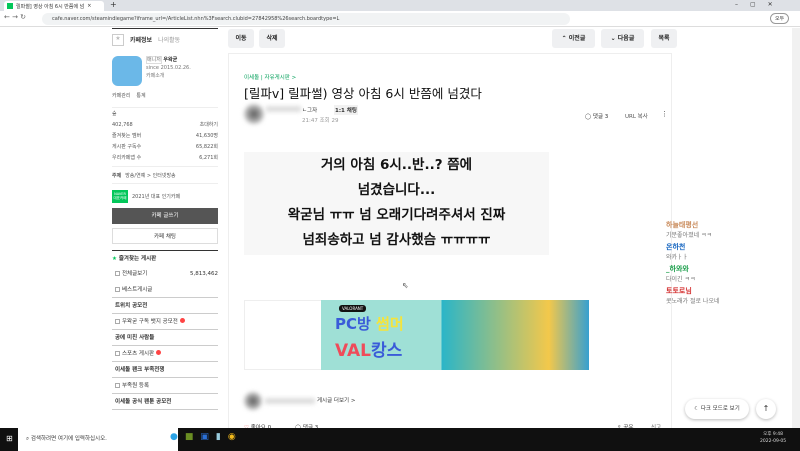 This screenshot has height=451, width=800. I want to click on tab-title: 릴파썰] 영상 아침 6시 반쯤에 넘, so click(50, 6).